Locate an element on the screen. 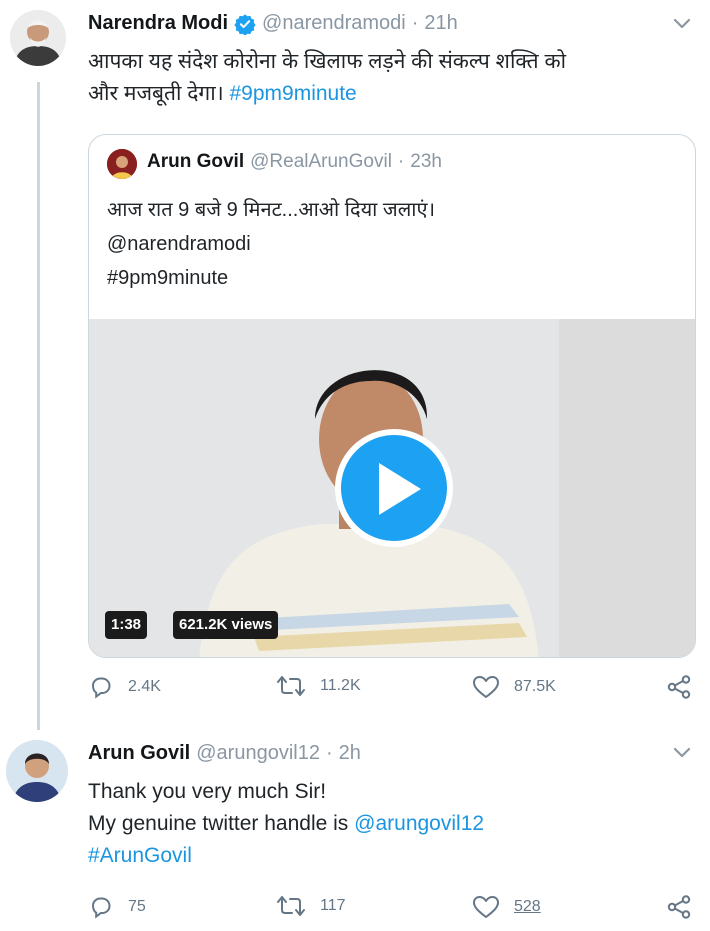 The image size is (710, 931). retweet-button: 117 is located at coordinates (311, 906).